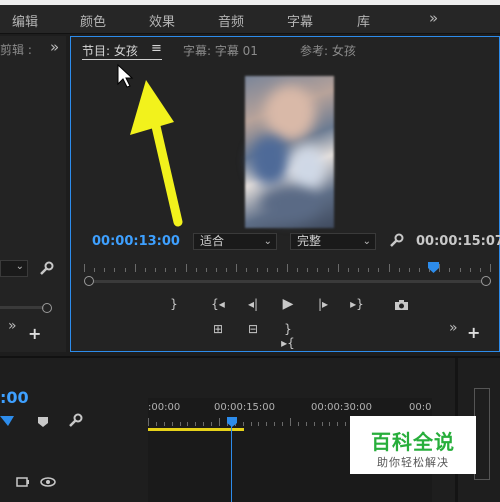  What do you see at coordinates (218, 304) in the screenshot?
I see `go-to-in-icon: {◂` at bounding box center [218, 304].